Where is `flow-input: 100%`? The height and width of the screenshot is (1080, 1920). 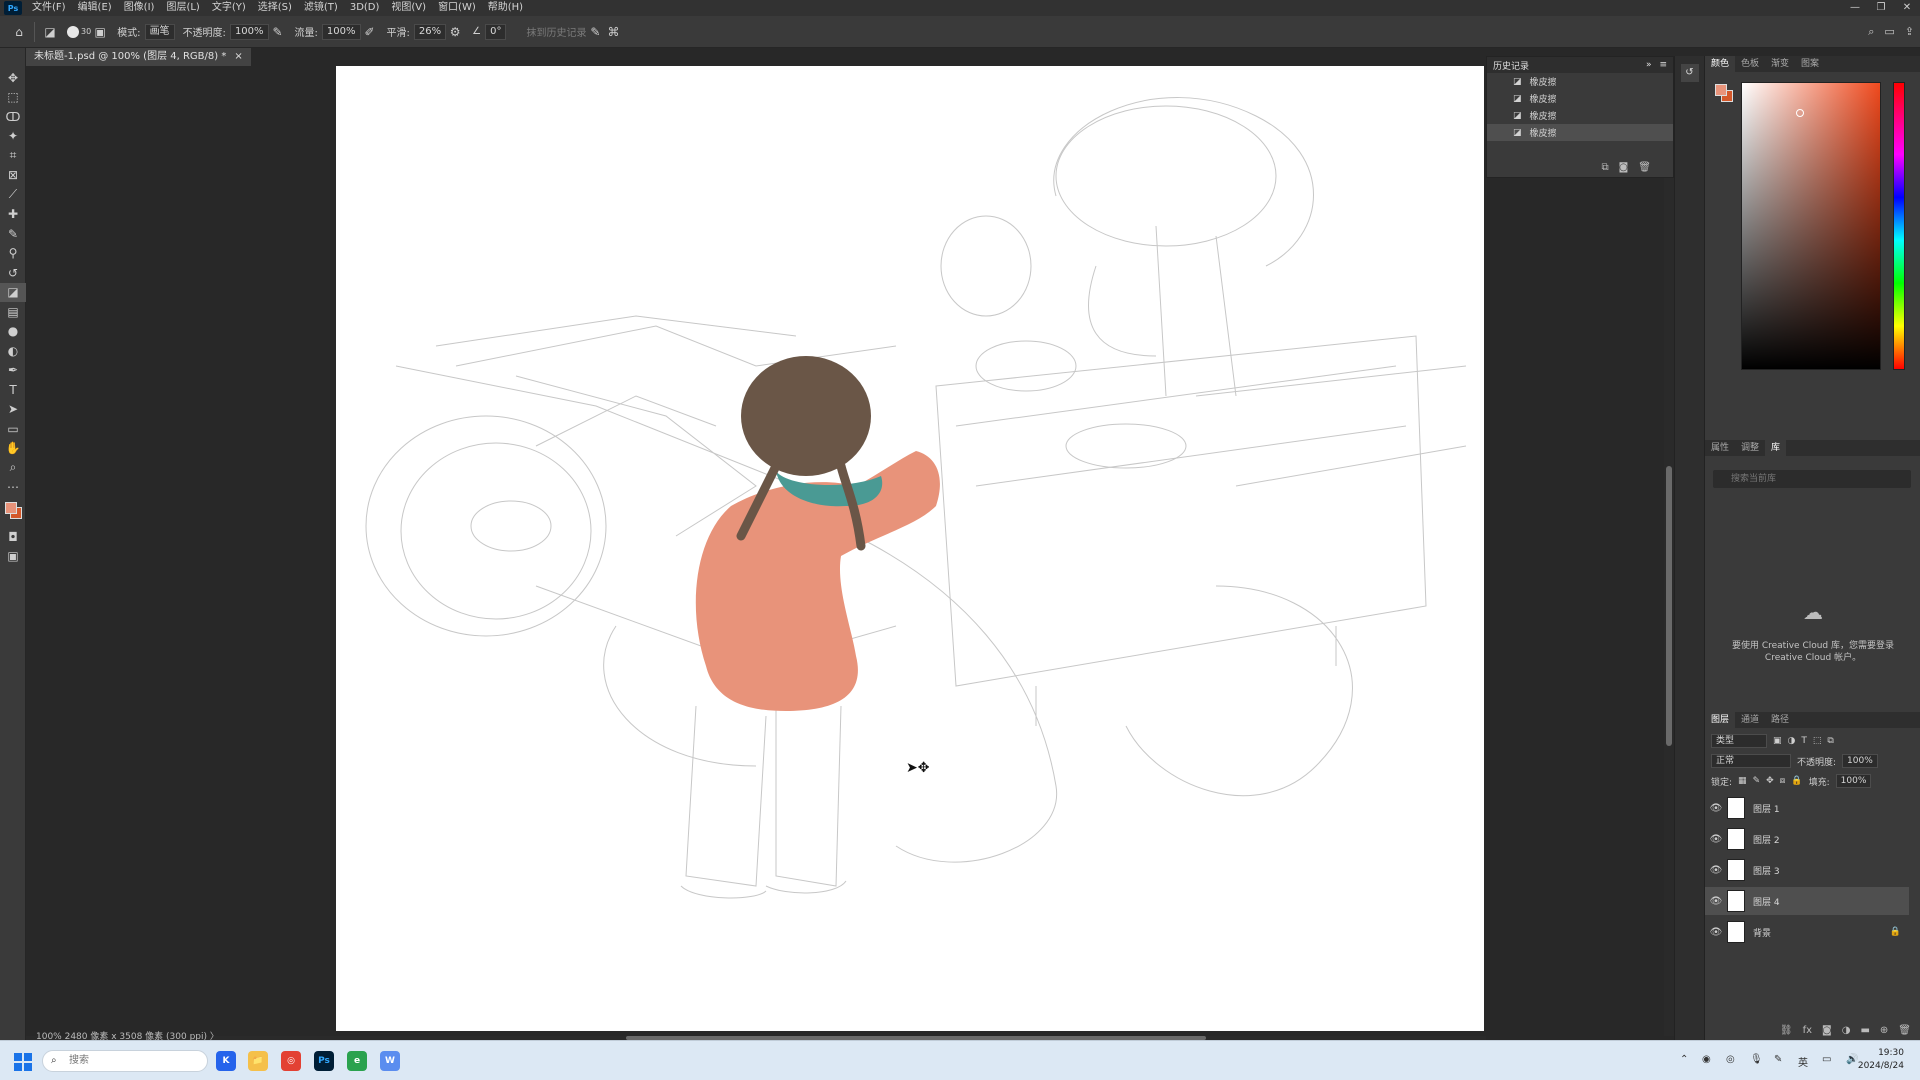 flow-input: 100% is located at coordinates (341, 31).